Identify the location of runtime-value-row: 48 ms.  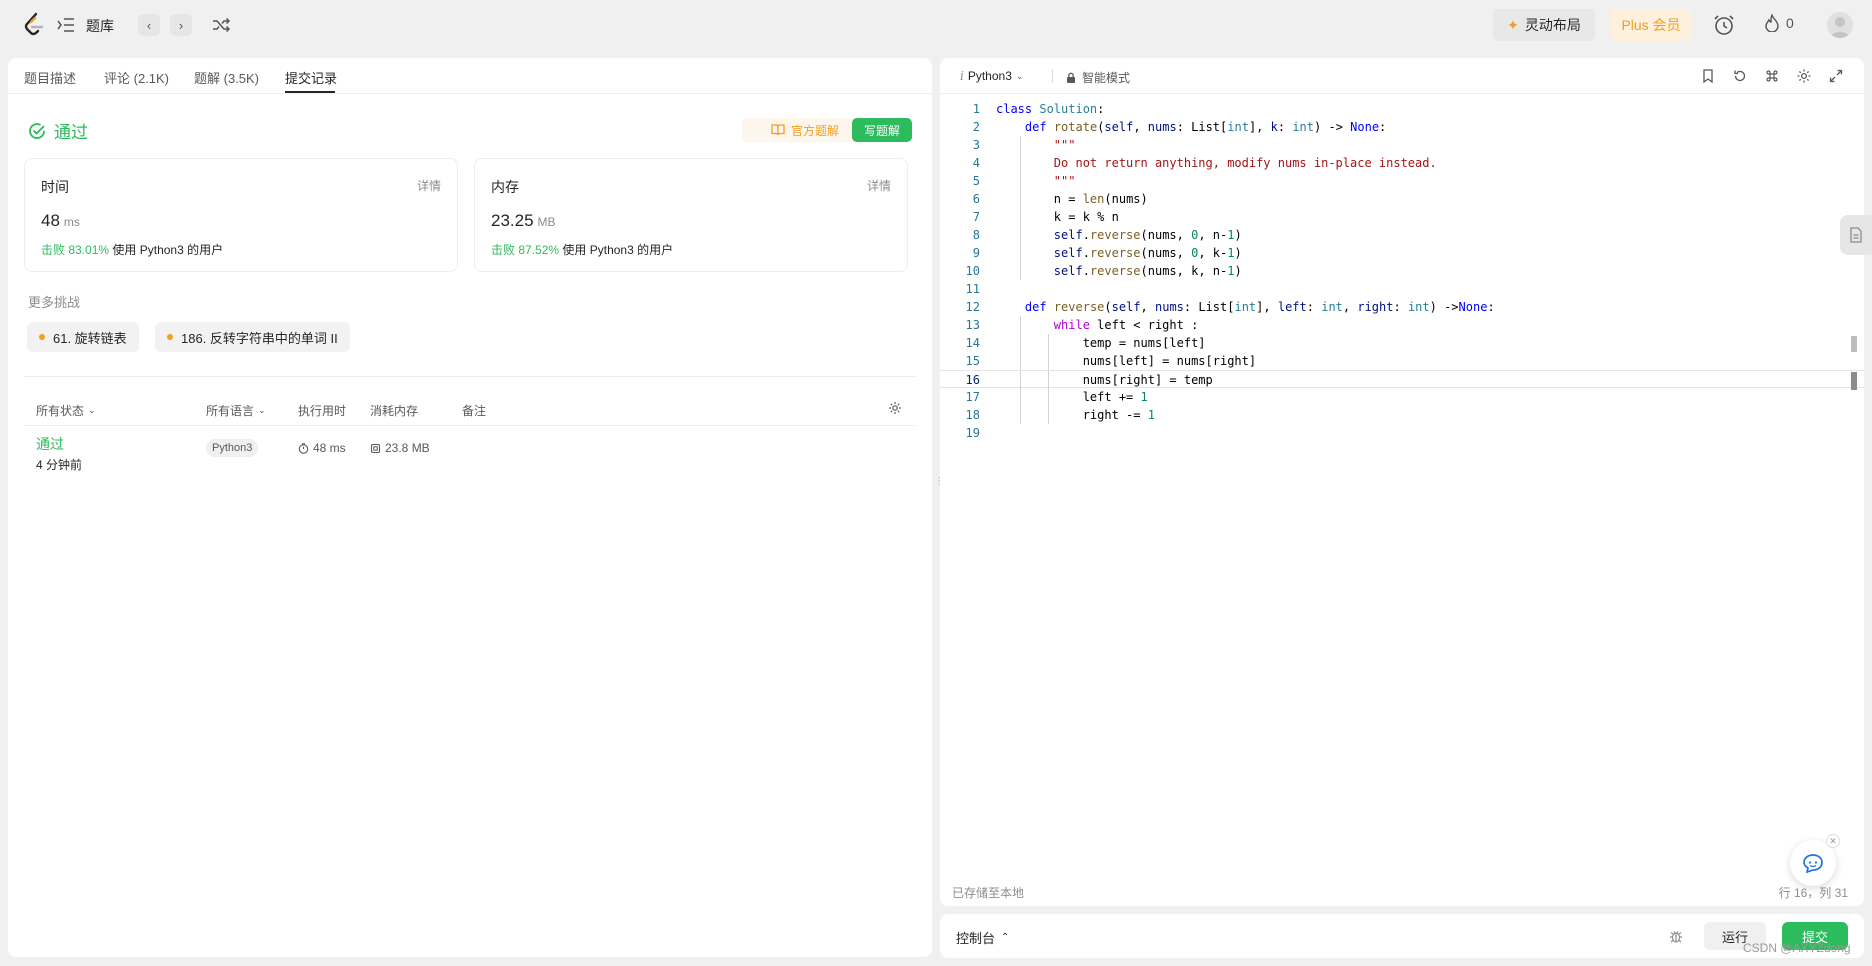
(60, 221).